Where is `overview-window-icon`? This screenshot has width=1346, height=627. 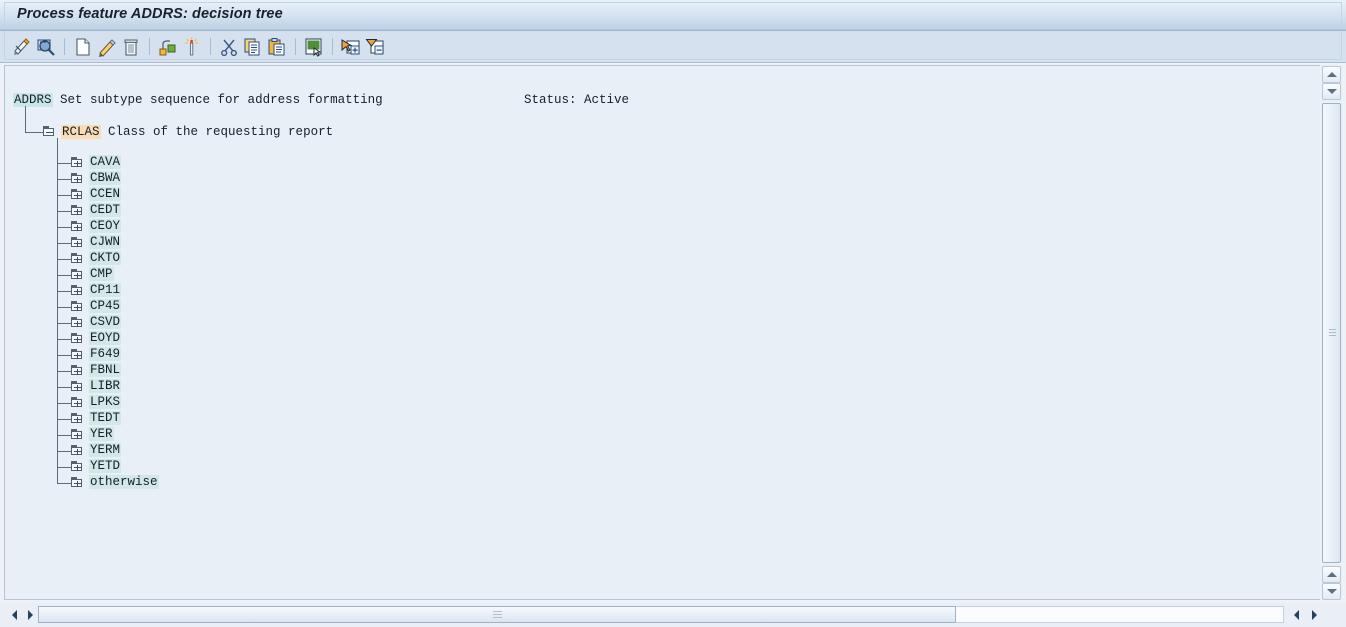
overview-window-icon is located at coordinates (314, 47).